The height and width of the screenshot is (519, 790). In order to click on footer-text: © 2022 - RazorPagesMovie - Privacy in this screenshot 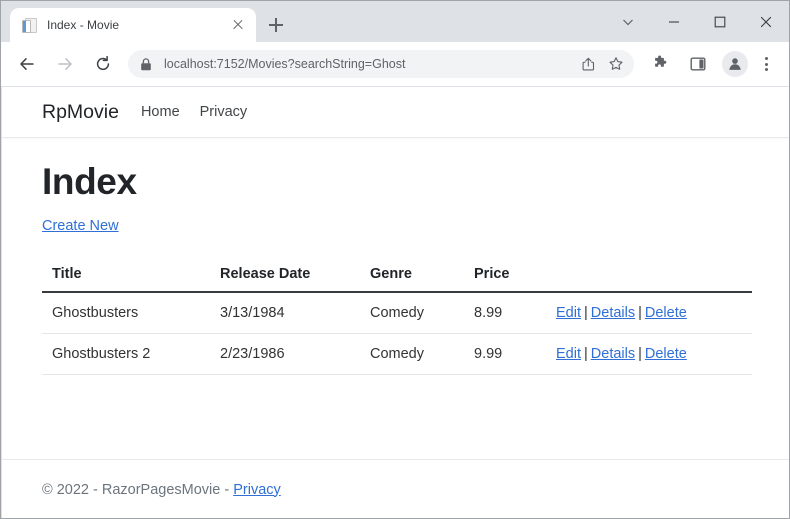, I will do `click(161, 490)`.